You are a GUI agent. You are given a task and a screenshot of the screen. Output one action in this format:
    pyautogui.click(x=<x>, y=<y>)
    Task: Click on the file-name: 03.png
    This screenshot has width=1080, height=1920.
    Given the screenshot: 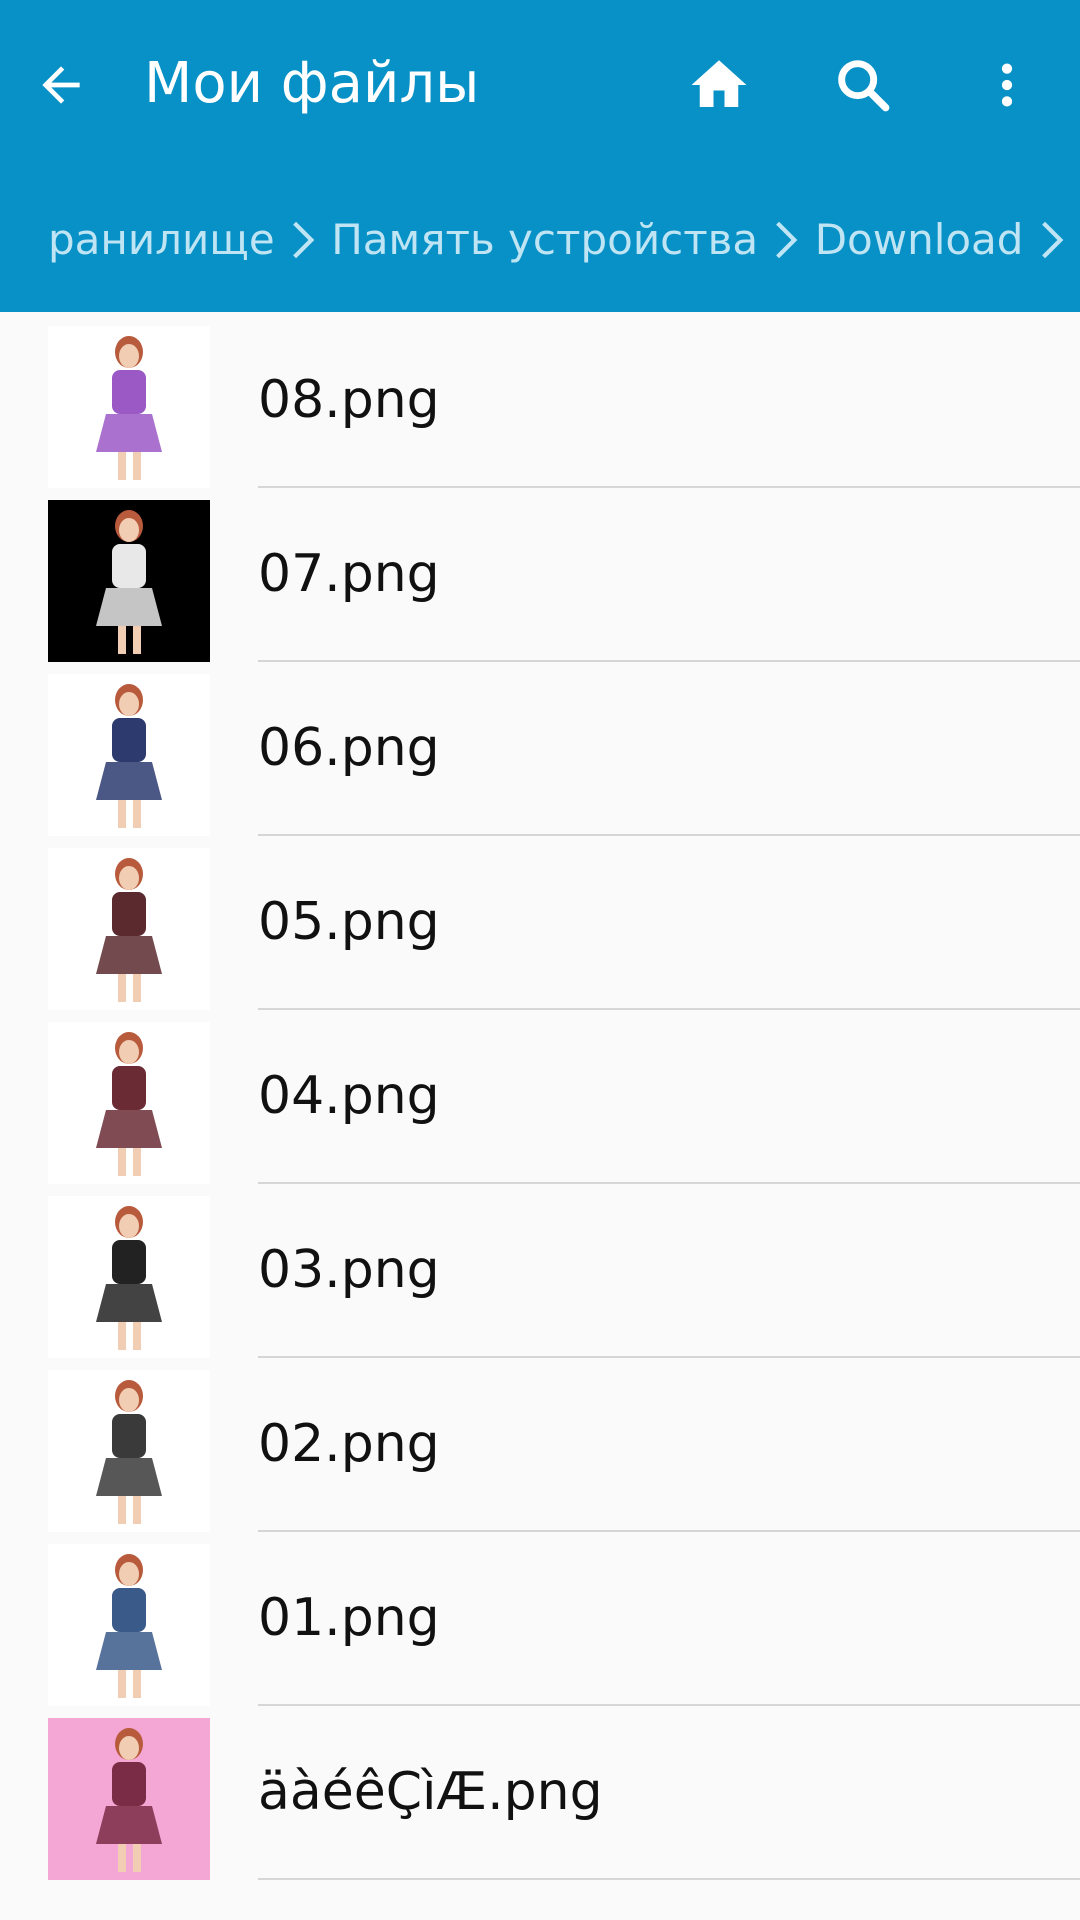 What is the action you would take?
    pyautogui.click(x=349, y=1270)
    